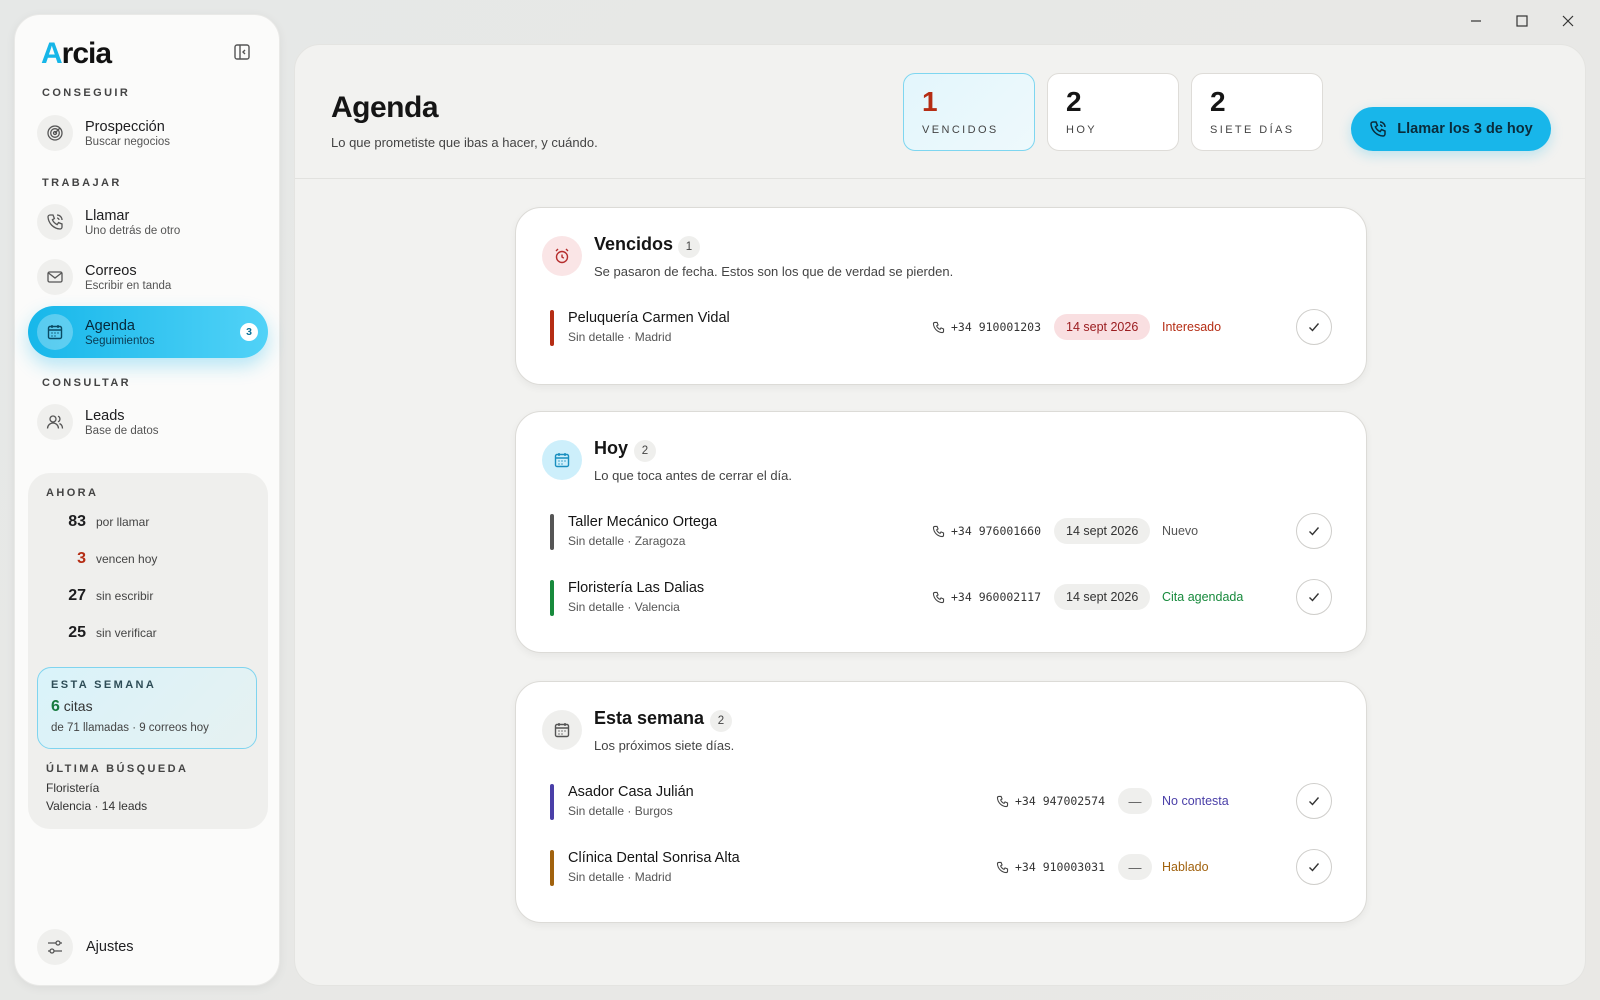  Describe the element at coordinates (654, 858) in the screenshot. I see `lead-name: Clínica Dental Sonrisa Alta` at that location.